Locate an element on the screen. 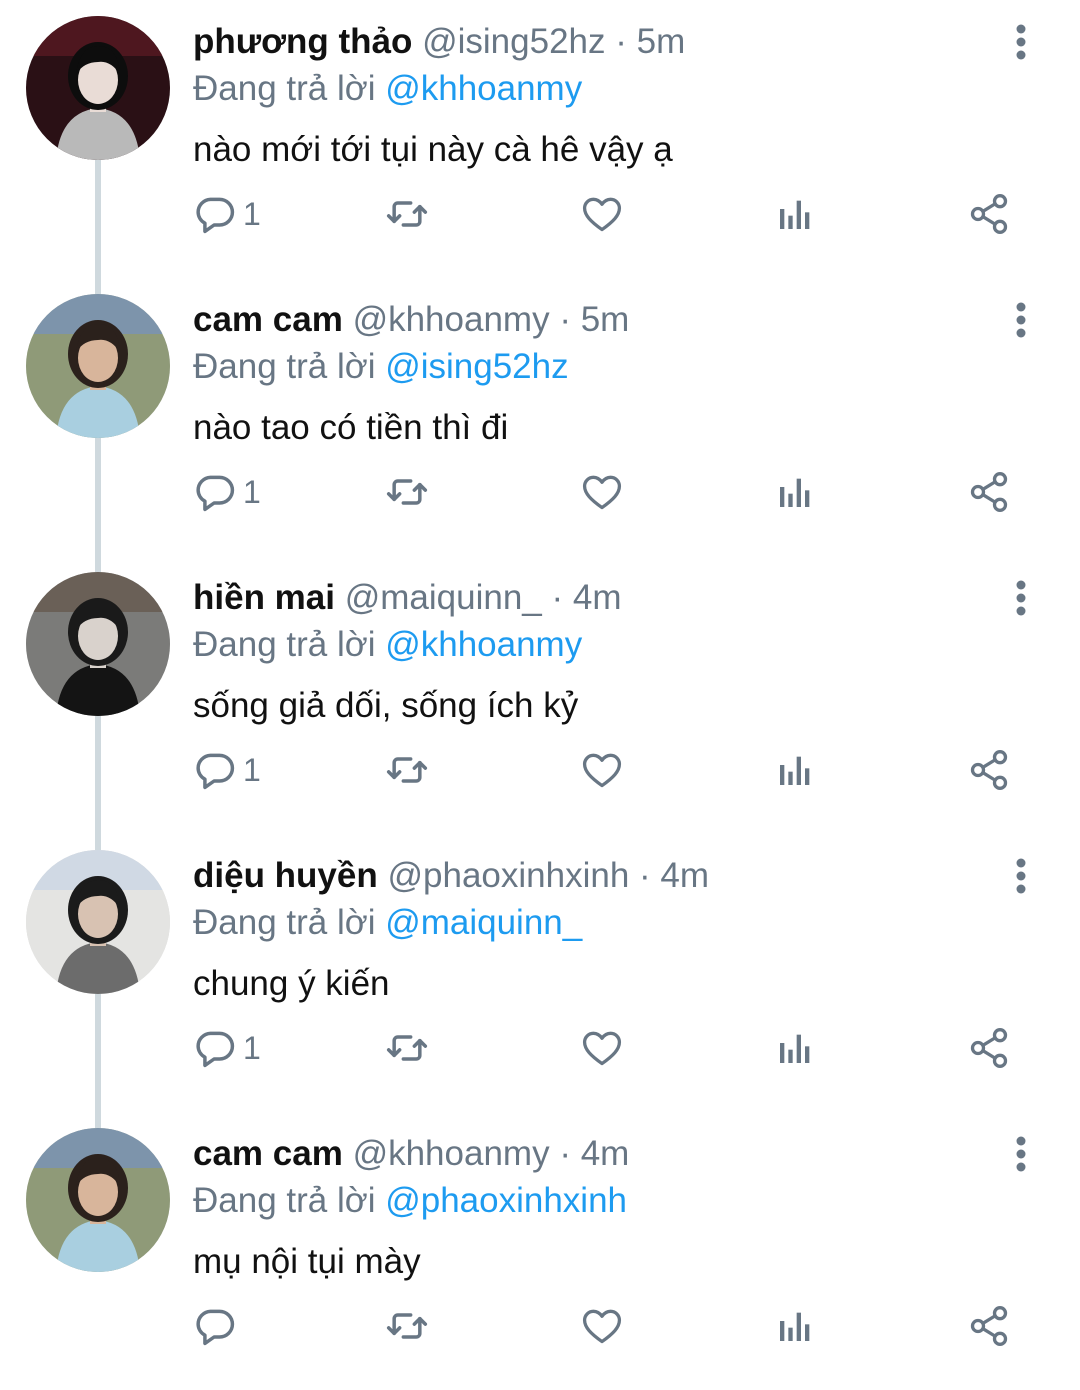 This screenshot has height=1390, width=1080. tweet-text: chung ý kiến is located at coordinates (291, 983).